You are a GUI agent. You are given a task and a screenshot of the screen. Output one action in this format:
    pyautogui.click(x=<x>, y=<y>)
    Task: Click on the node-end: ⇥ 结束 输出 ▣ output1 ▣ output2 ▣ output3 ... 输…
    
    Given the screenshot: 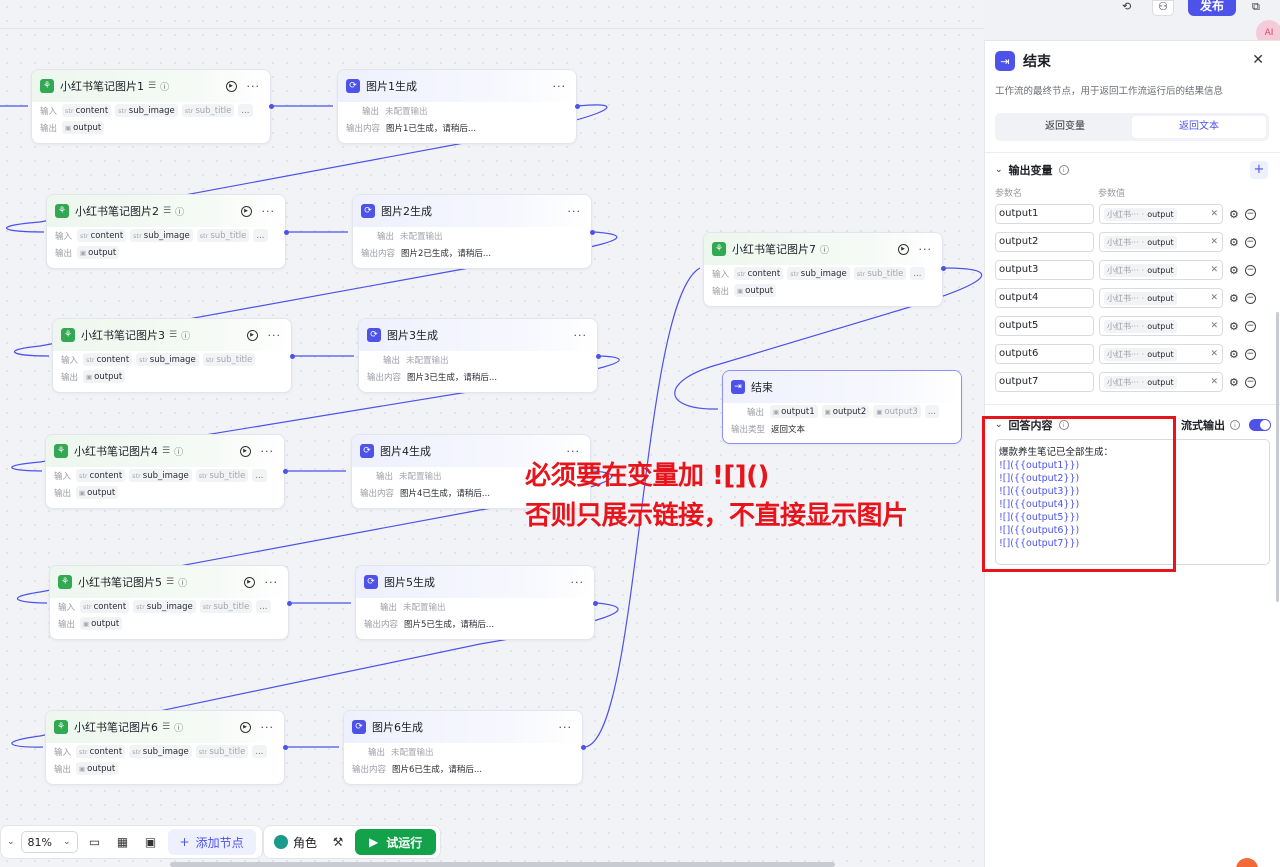 What is the action you would take?
    pyautogui.click(x=842, y=407)
    